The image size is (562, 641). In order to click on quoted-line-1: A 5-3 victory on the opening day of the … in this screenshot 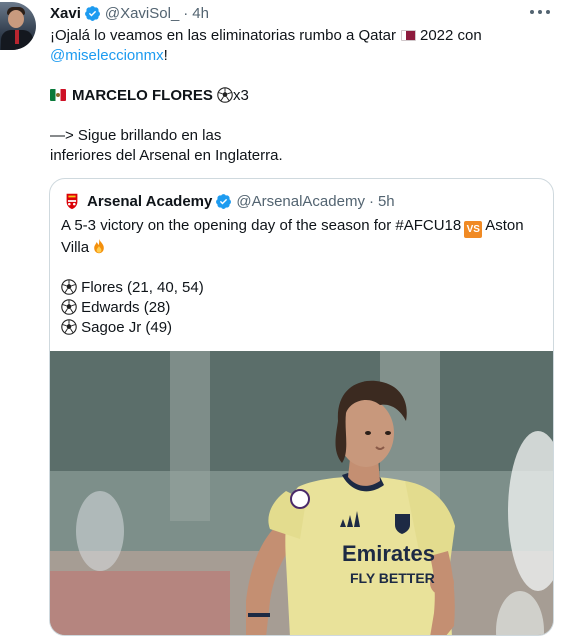, I will do `click(261, 225)`.